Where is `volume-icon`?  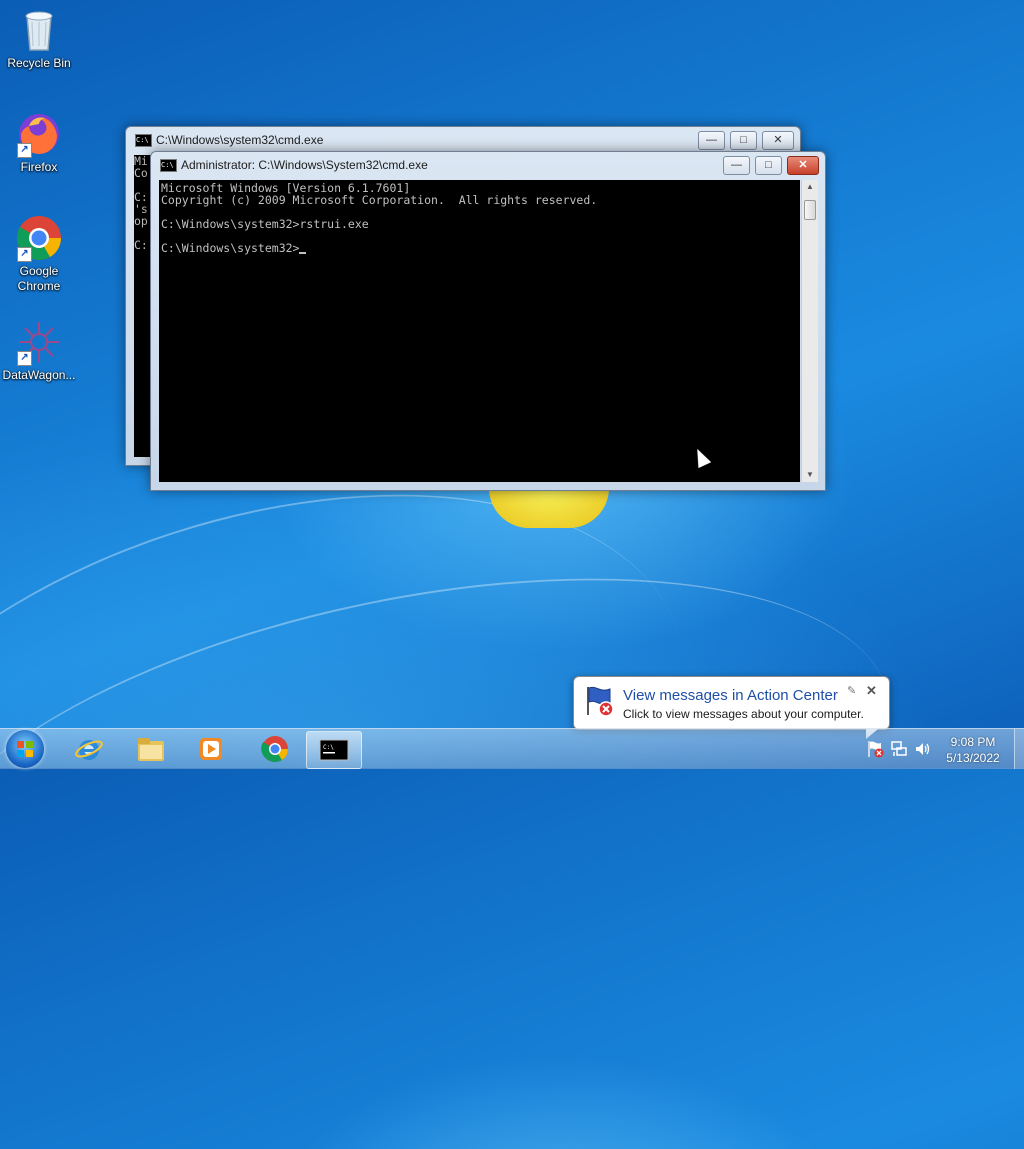 volume-icon is located at coordinates (923, 749).